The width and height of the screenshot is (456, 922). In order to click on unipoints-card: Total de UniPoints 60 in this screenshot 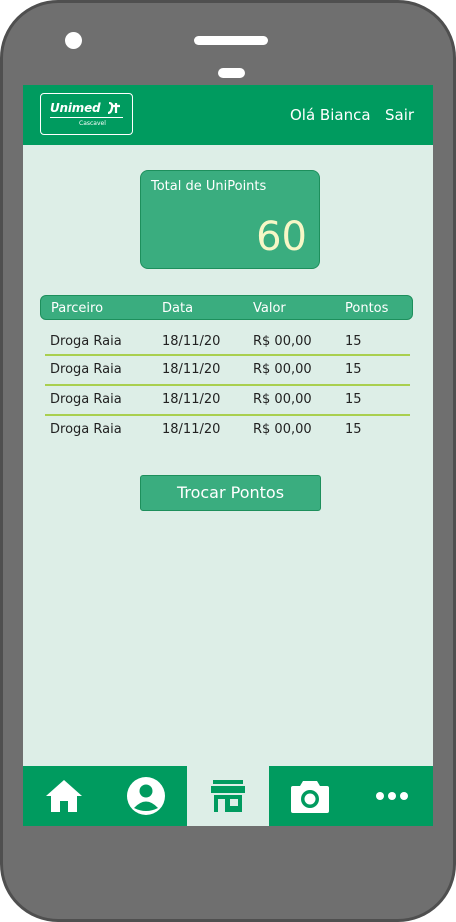, I will do `click(230, 219)`.